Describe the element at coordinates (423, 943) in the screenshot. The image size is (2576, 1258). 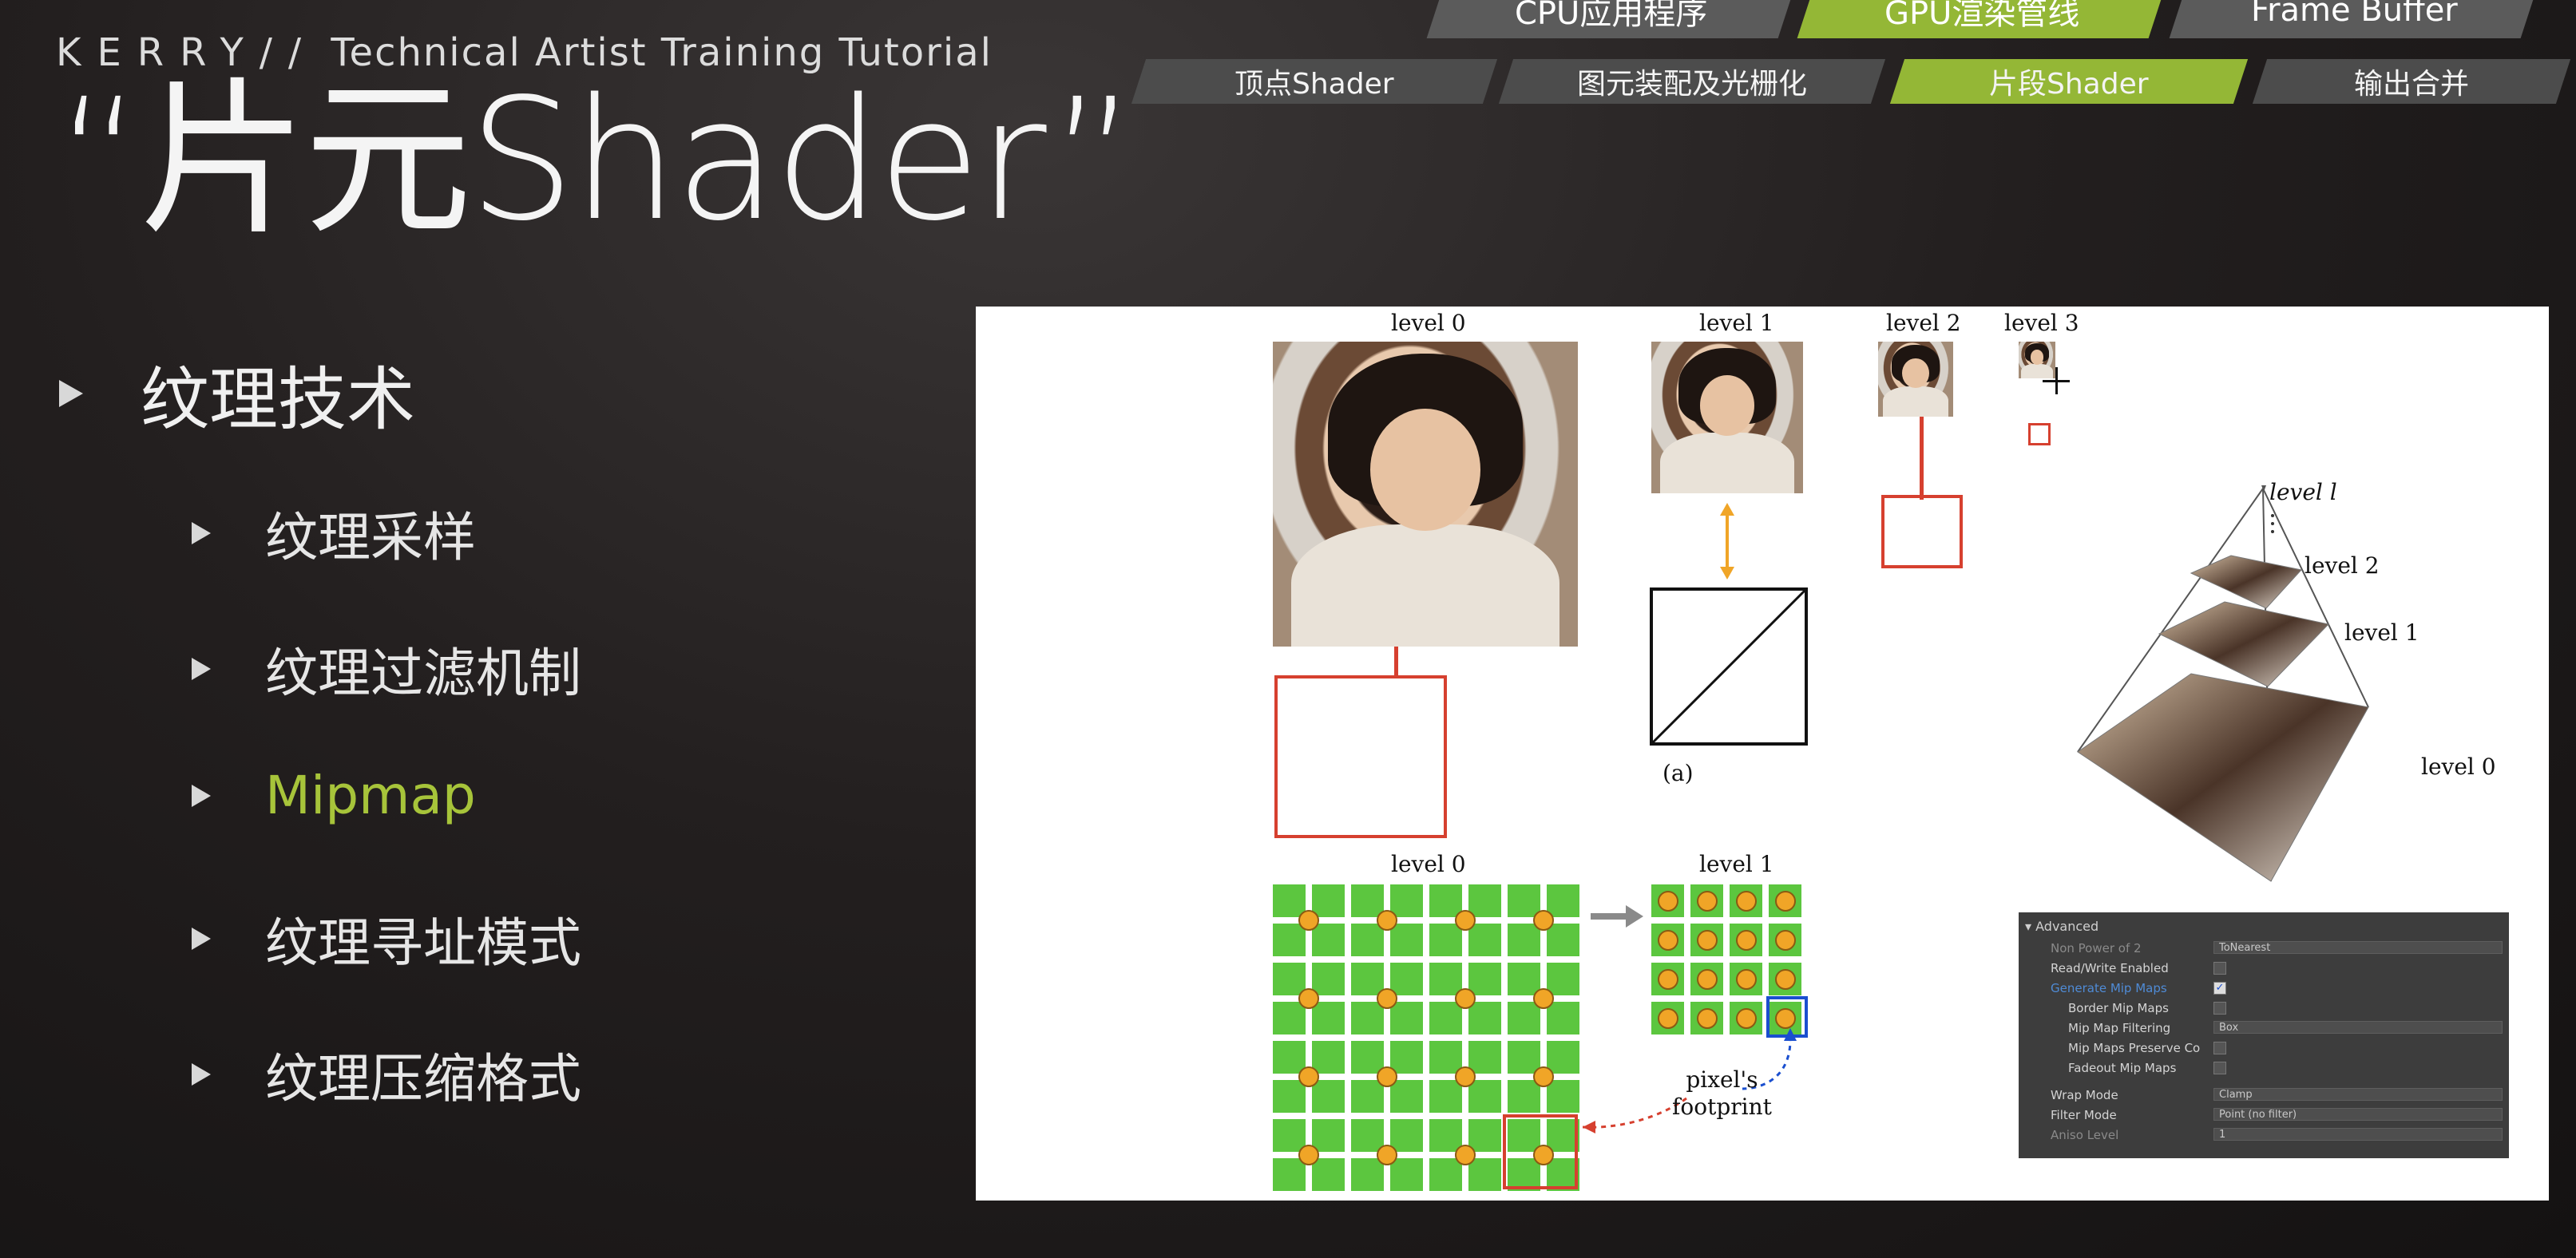
I see `menu-item-label: 纹理寻址模式` at that location.